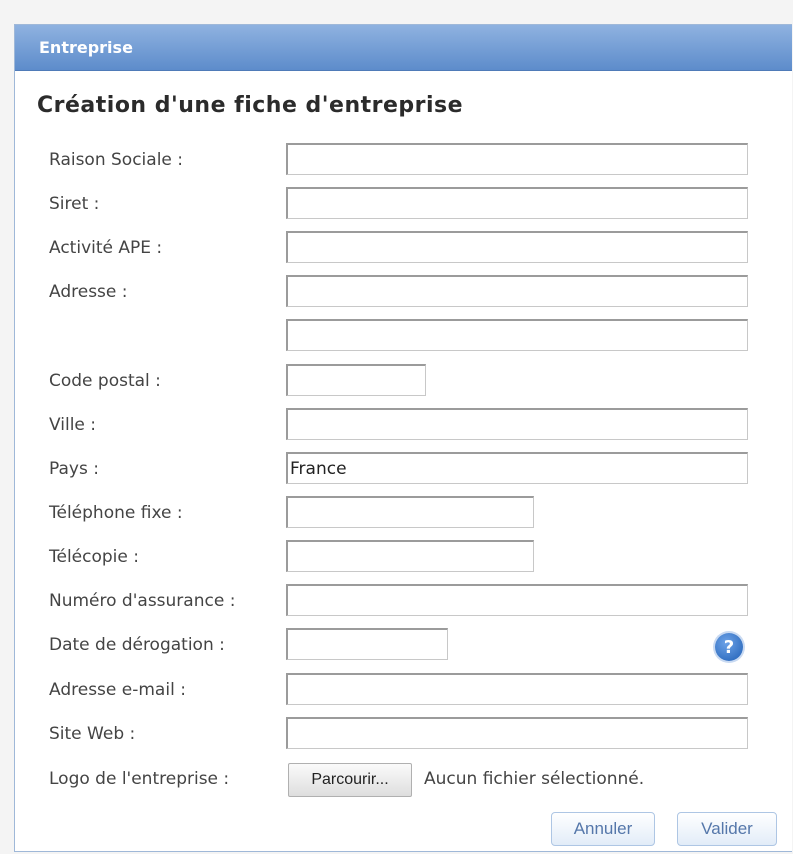  What do you see at coordinates (142, 601) in the screenshot?
I see `numero-assurance-label: Numéro d'assurance :` at bounding box center [142, 601].